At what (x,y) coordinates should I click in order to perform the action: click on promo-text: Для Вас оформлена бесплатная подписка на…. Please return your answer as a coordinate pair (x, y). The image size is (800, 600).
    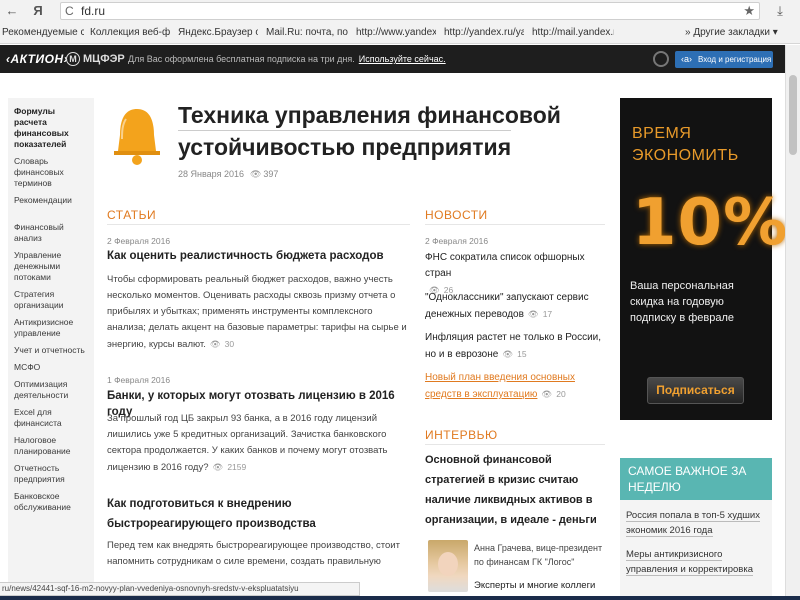
    Looking at the image, I should click on (241, 59).